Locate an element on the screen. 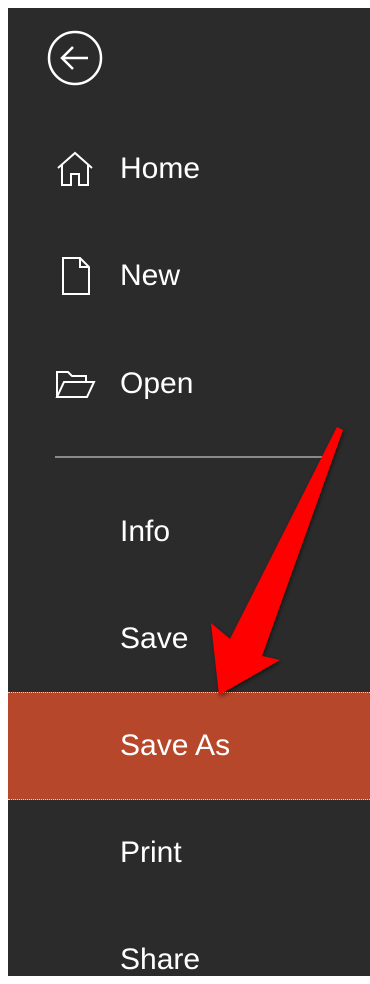  nav-item-info: Info is located at coordinates (189, 532).